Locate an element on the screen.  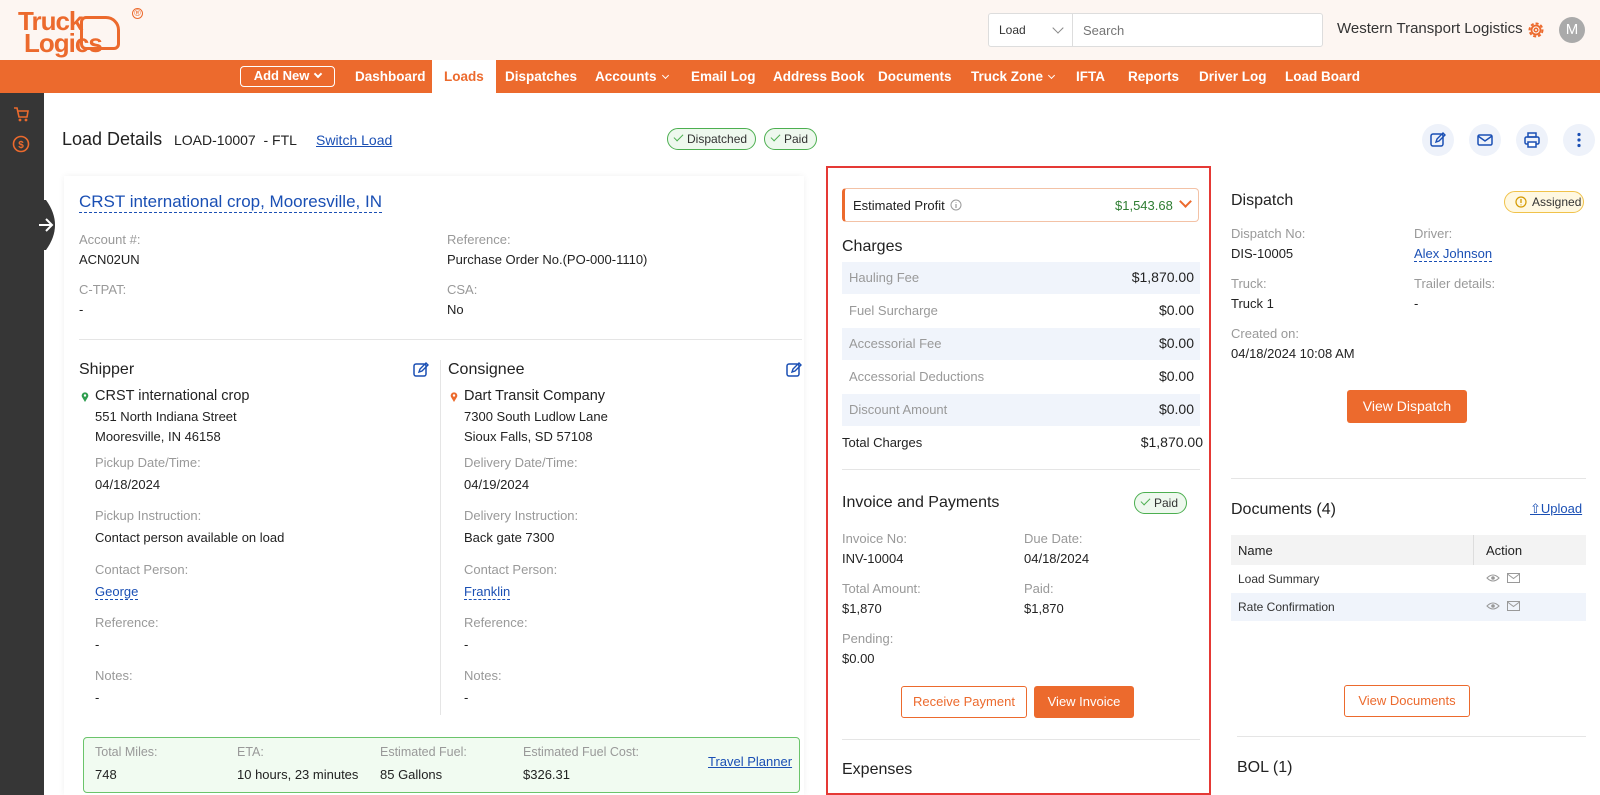
nav-accounts: Accounts is located at coordinates (632, 76).